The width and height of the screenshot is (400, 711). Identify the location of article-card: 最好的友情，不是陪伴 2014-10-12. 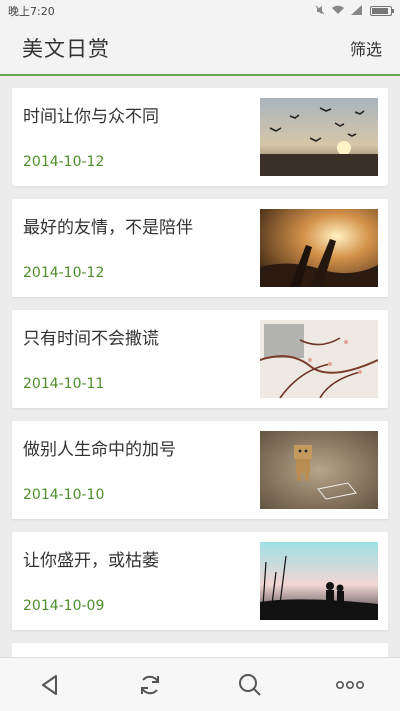
(200, 248).